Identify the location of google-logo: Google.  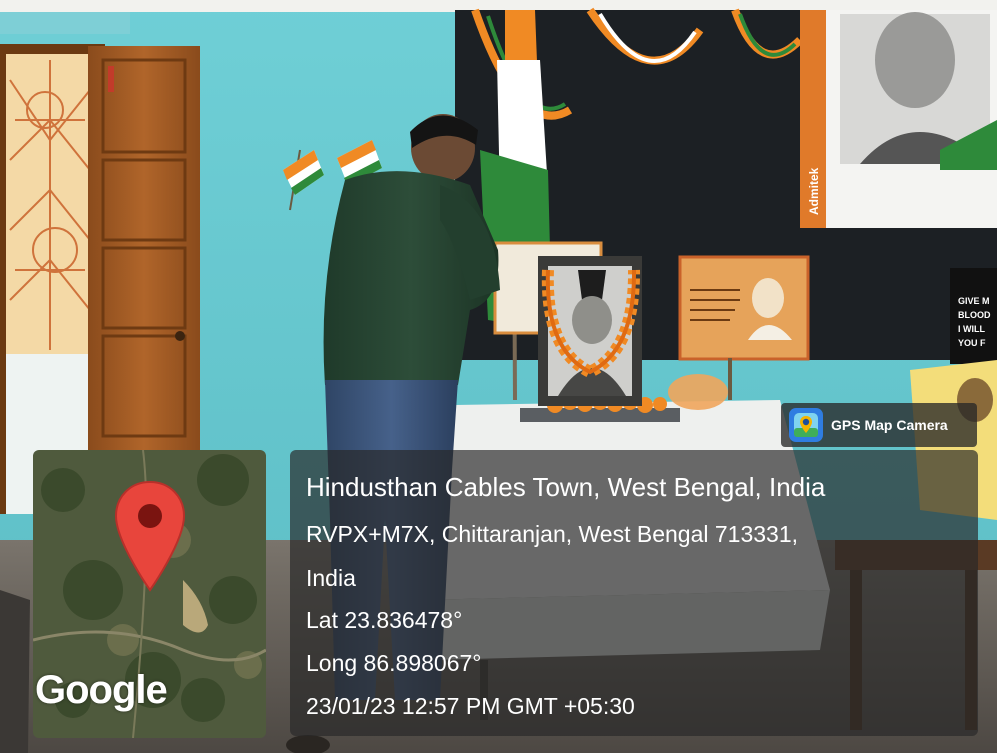
(101, 690).